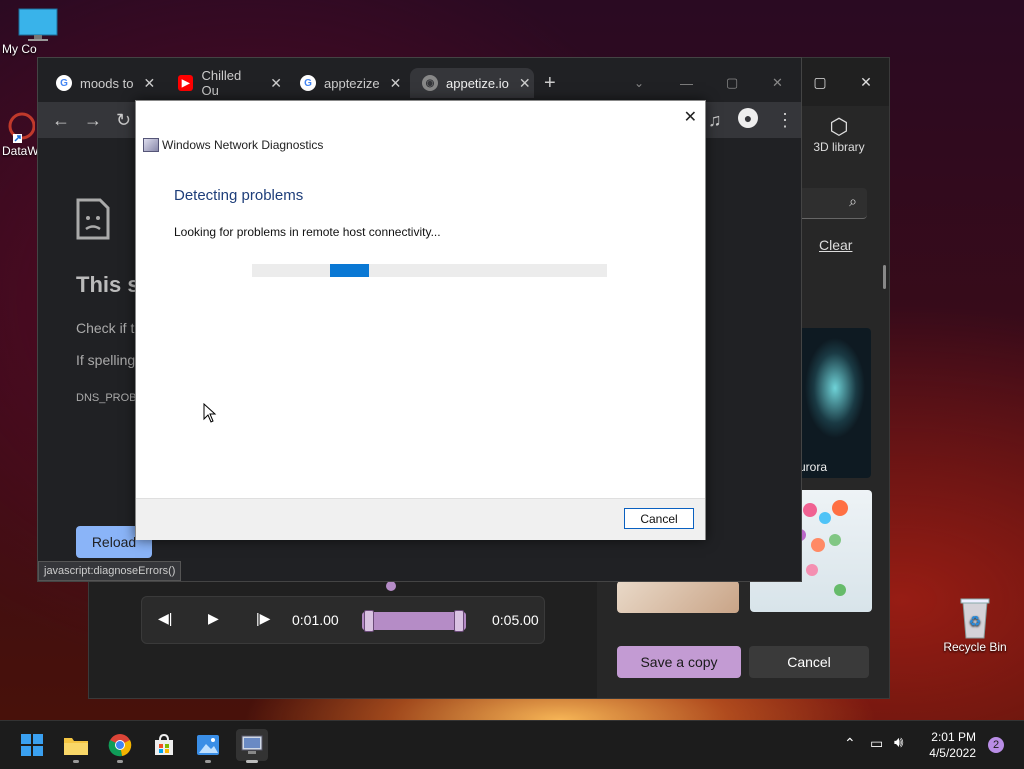  What do you see at coordinates (556, 83) in the screenshot?
I see `new-tab-button: +` at bounding box center [556, 83].